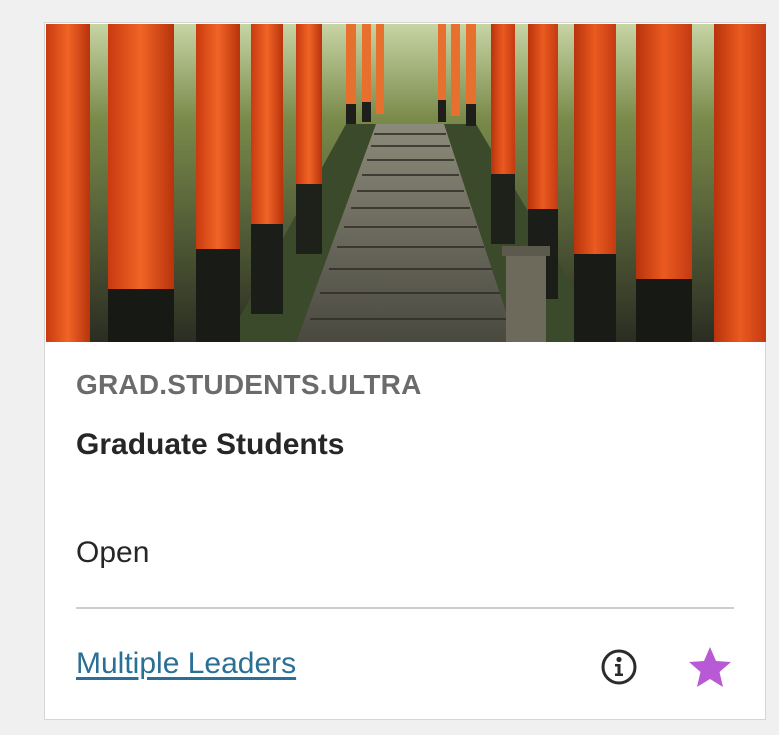  Describe the element at coordinates (249, 384) in the screenshot. I see `course-id: GRAD.STUDENTS.ULTRA` at that location.